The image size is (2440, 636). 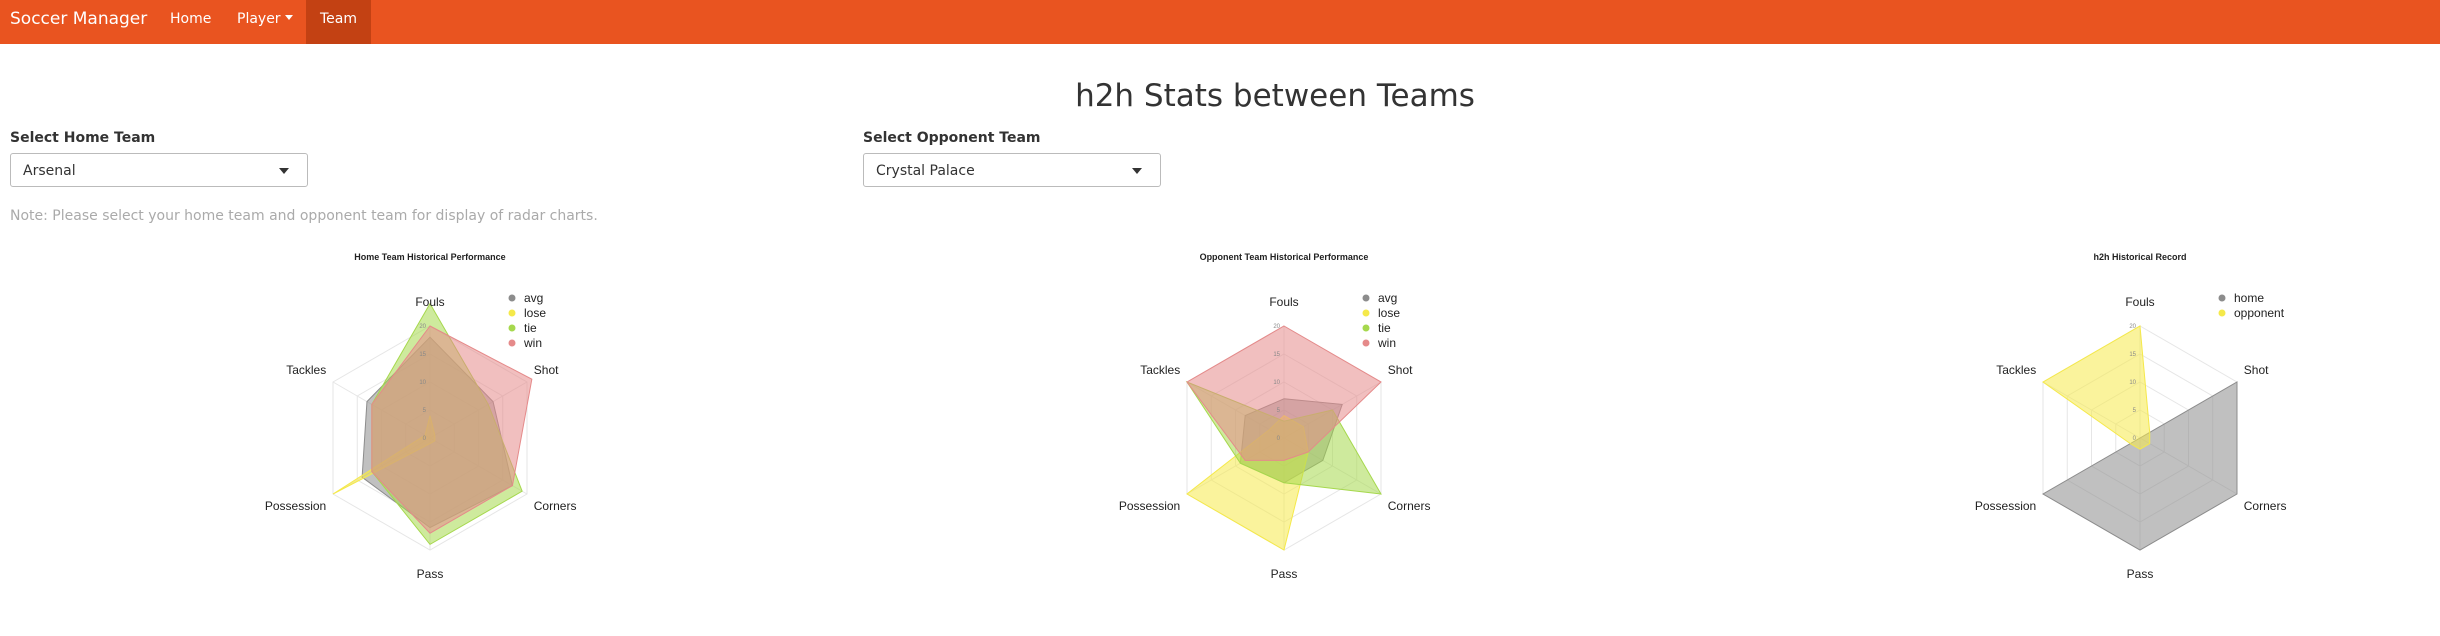 What do you see at coordinates (925, 171) in the screenshot?
I see `opponent-team-value: Crystal Palace` at bounding box center [925, 171].